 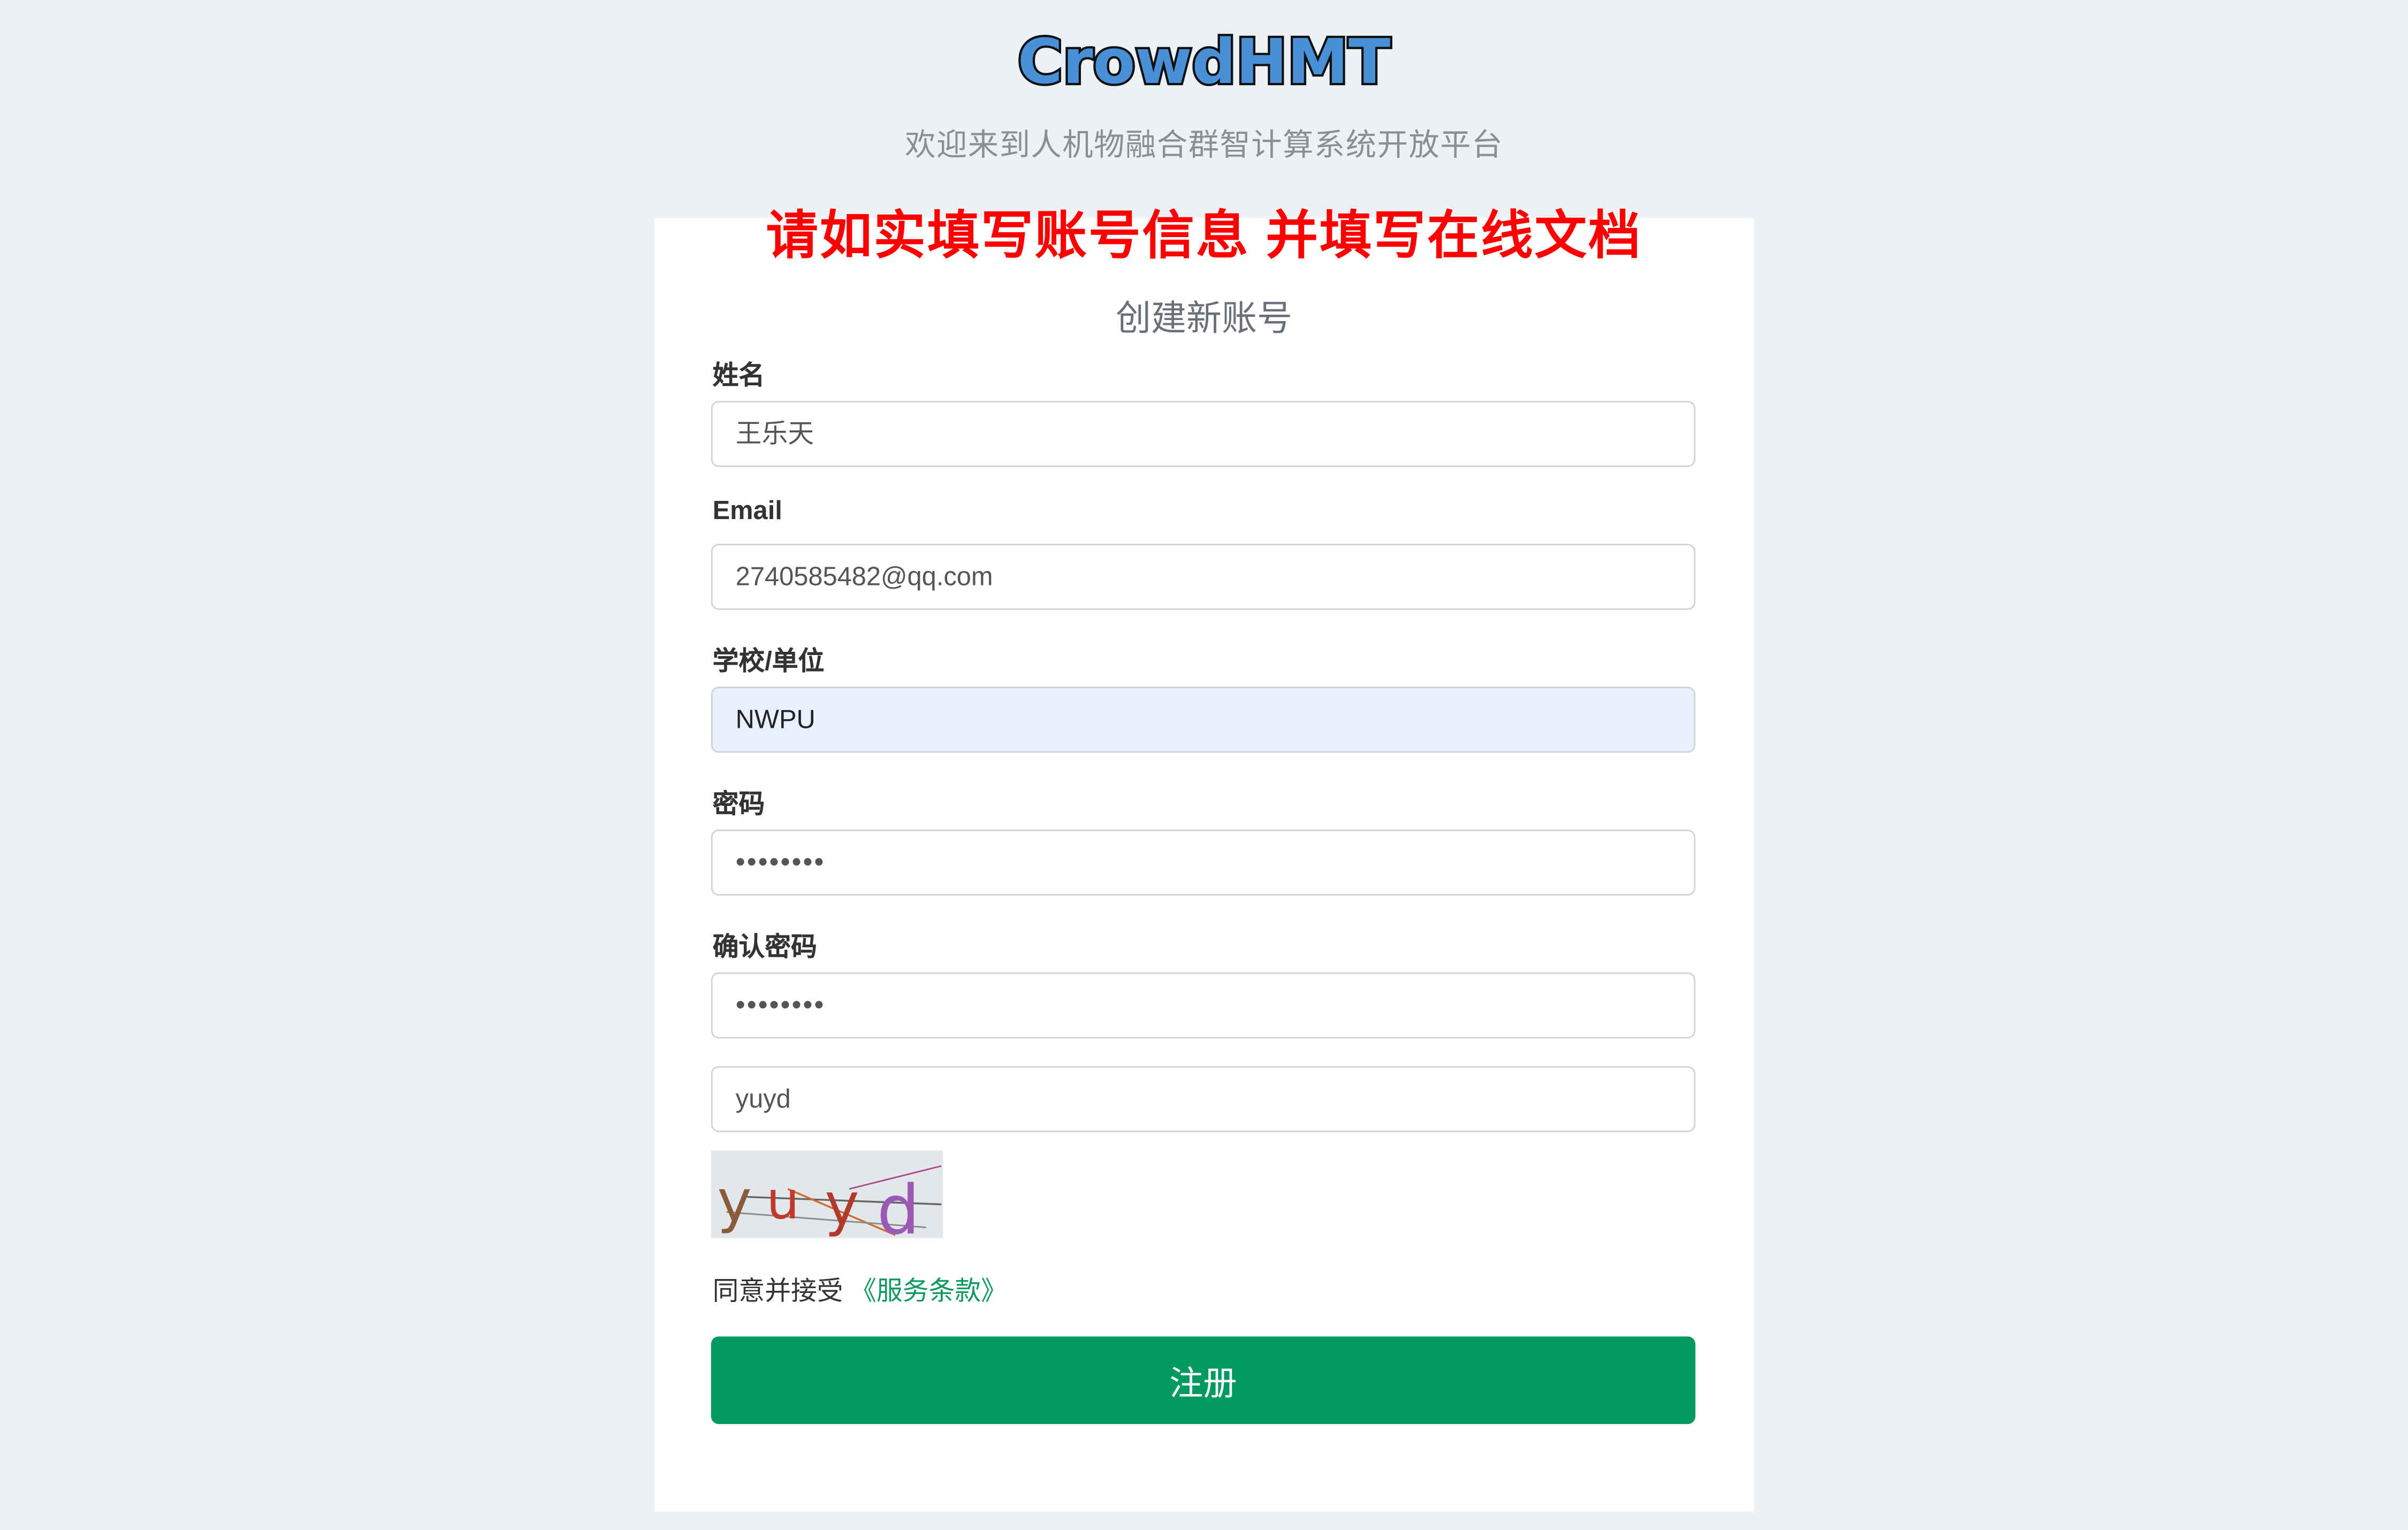 I want to click on captcha-char-2: u, so click(x=782, y=1200).